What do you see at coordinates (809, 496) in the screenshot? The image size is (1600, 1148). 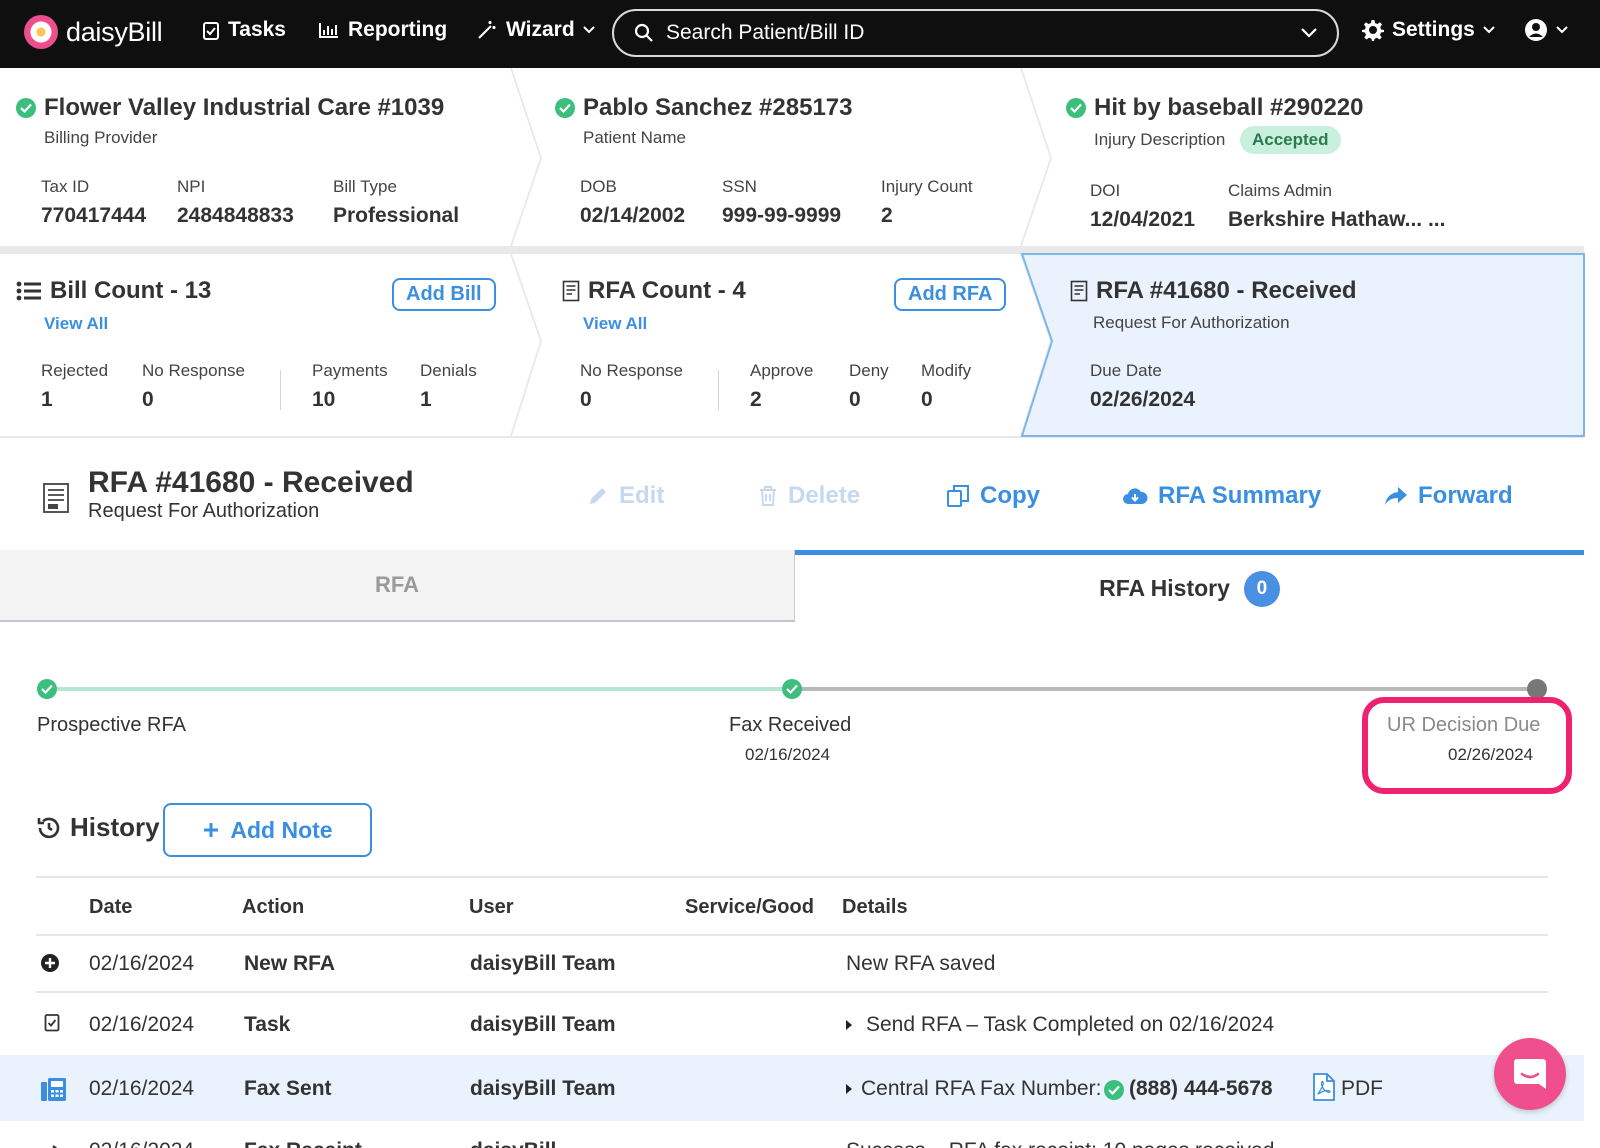 I see `delete-button: Delete` at bounding box center [809, 496].